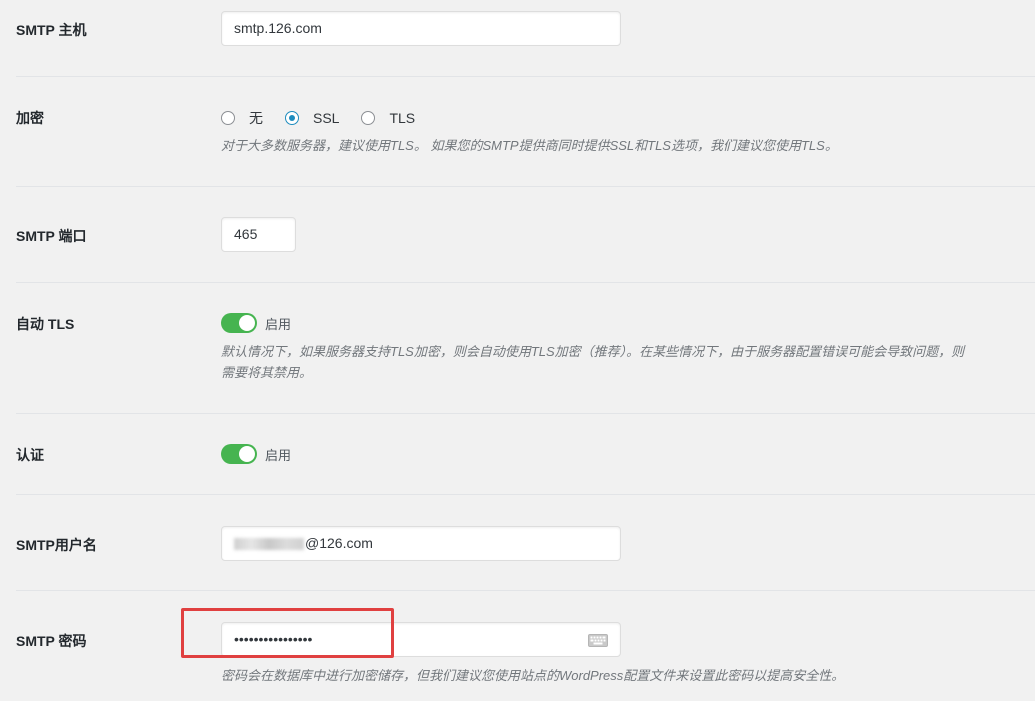 Image resolution: width=1035 pixels, height=701 pixels. I want to click on radio-circle-checked, so click(292, 118).